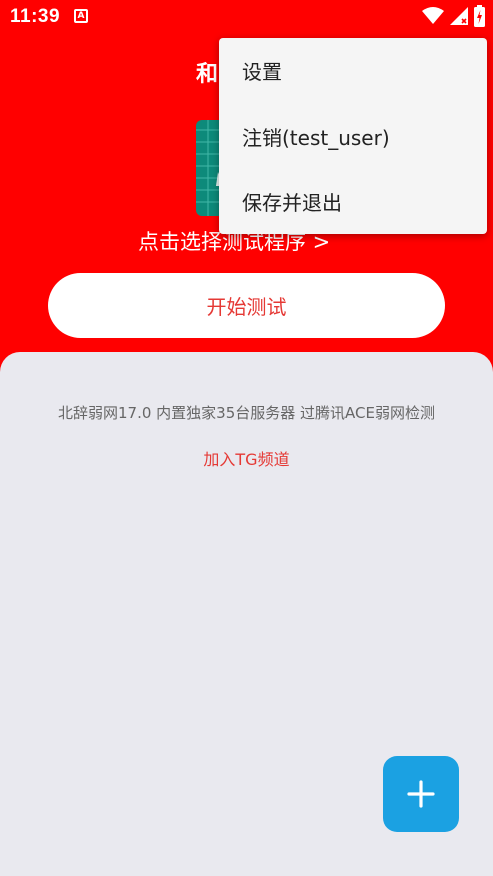 The width and height of the screenshot is (493, 876). Describe the element at coordinates (353, 201) in the screenshot. I see `menu-item-save-exit: 保存并退出` at that location.